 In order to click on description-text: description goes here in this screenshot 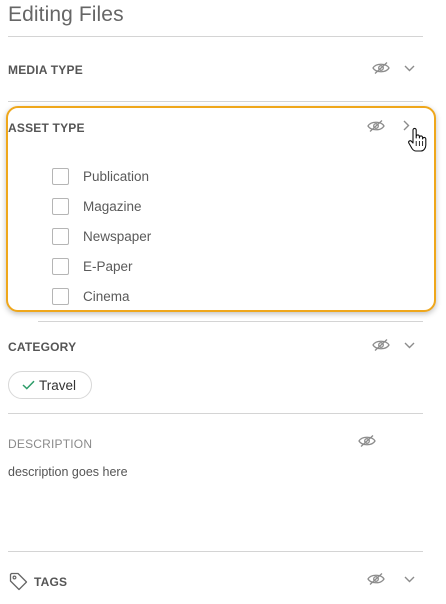, I will do `click(68, 472)`.